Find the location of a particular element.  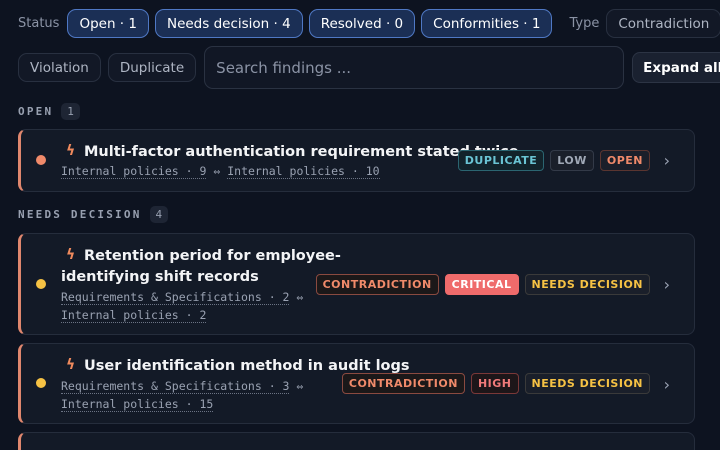

tag-group: CONTRADICTION HIGH NEEDS DECISION is located at coordinates (493, 383).